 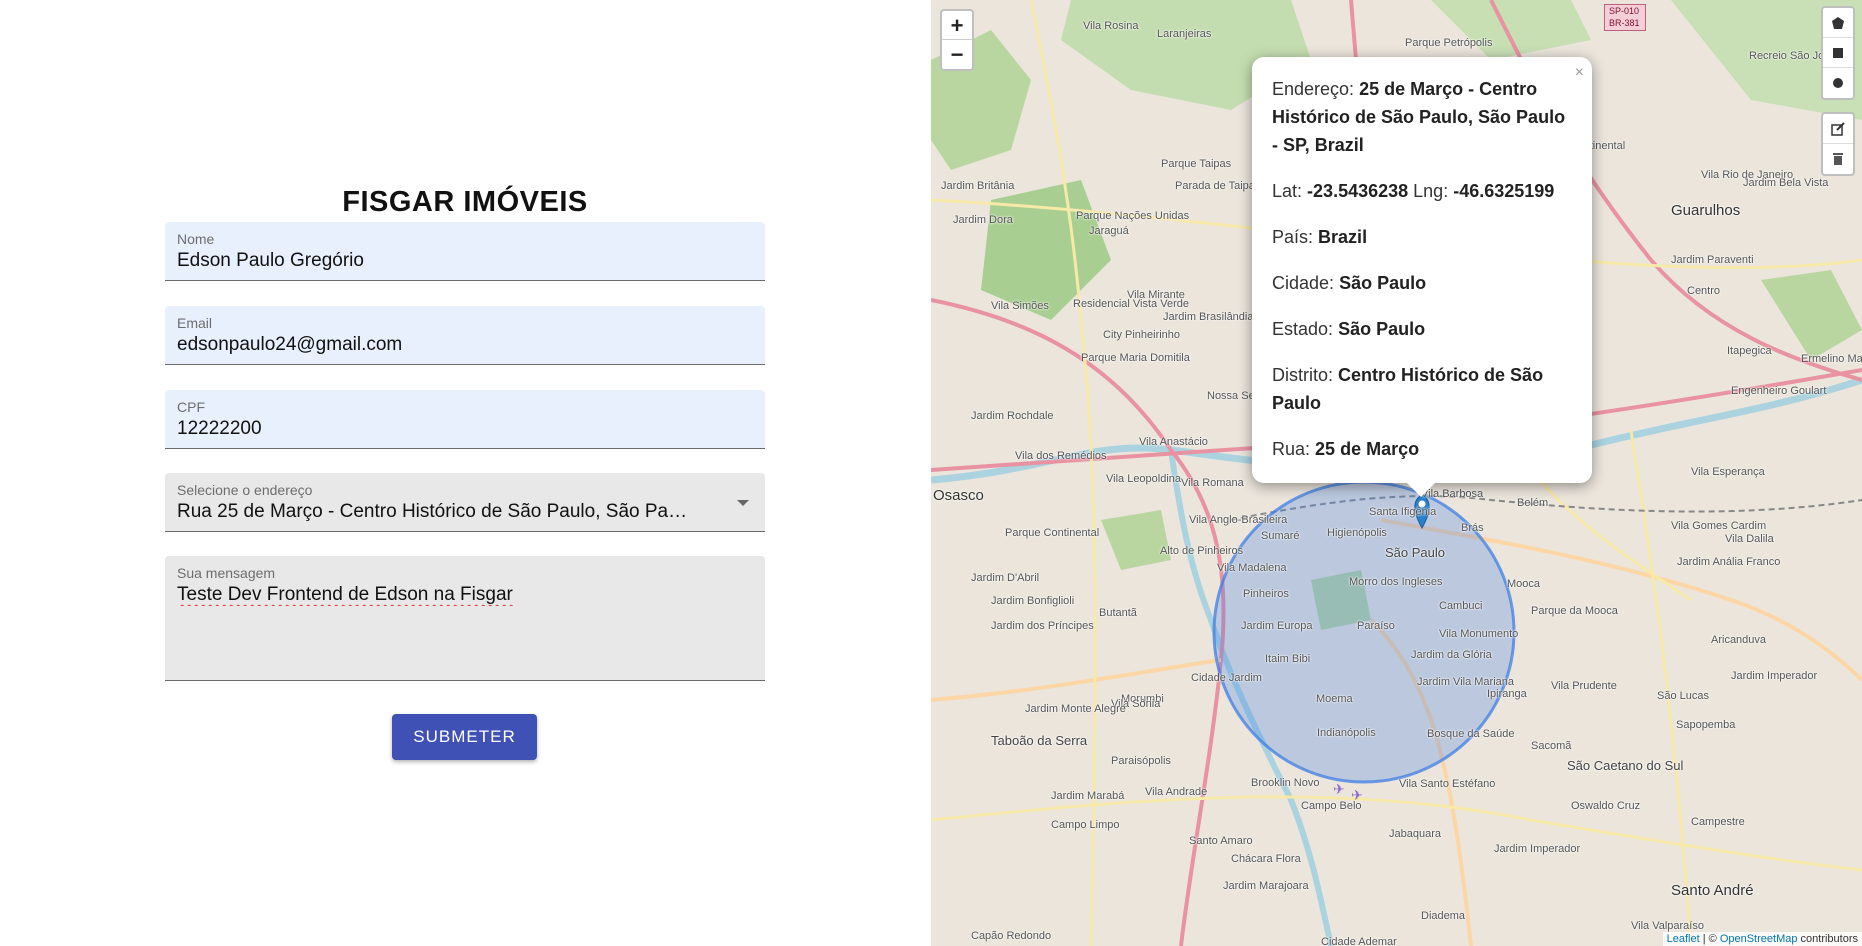 What do you see at coordinates (1729, 562) in the screenshot?
I see `place-label: Jardim Anália Franco` at bounding box center [1729, 562].